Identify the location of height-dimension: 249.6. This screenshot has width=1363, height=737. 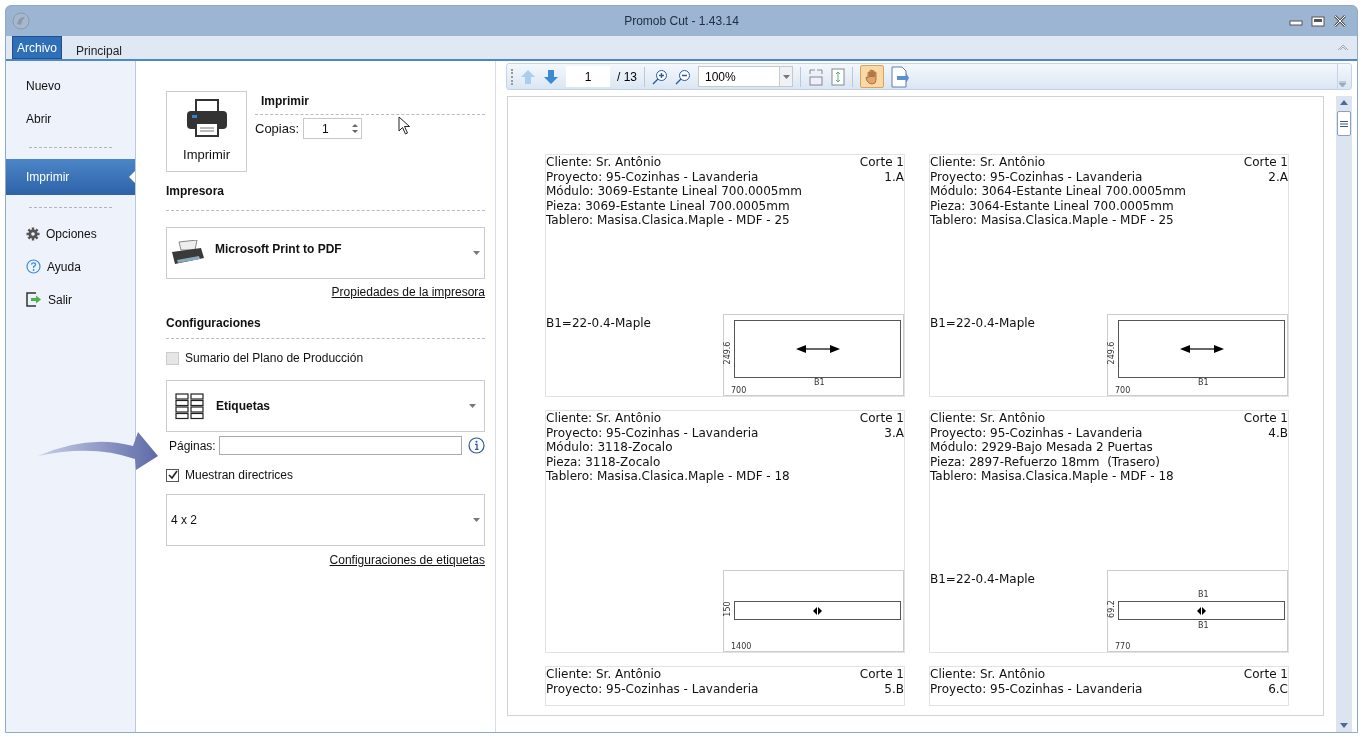
(1112, 353).